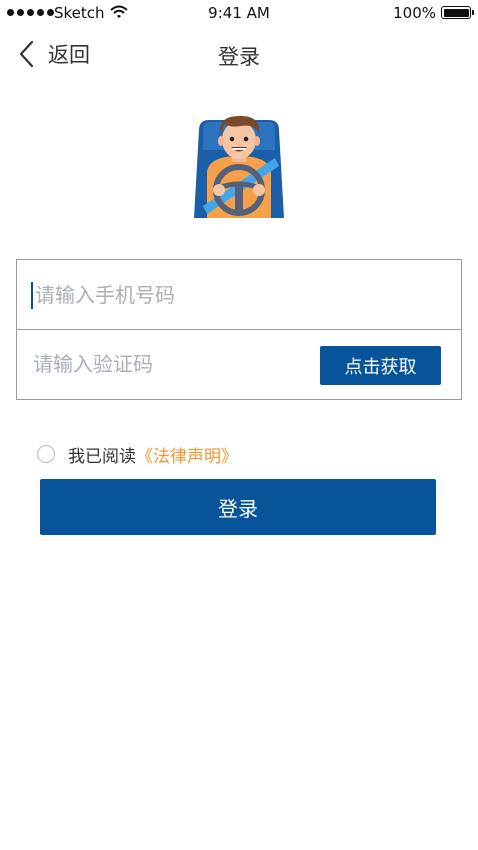 The width and height of the screenshot is (478, 850). What do you see at coordinates (173, 364) in the screenshot?
I see `verification-code-input` at bounding box center [173, 364].